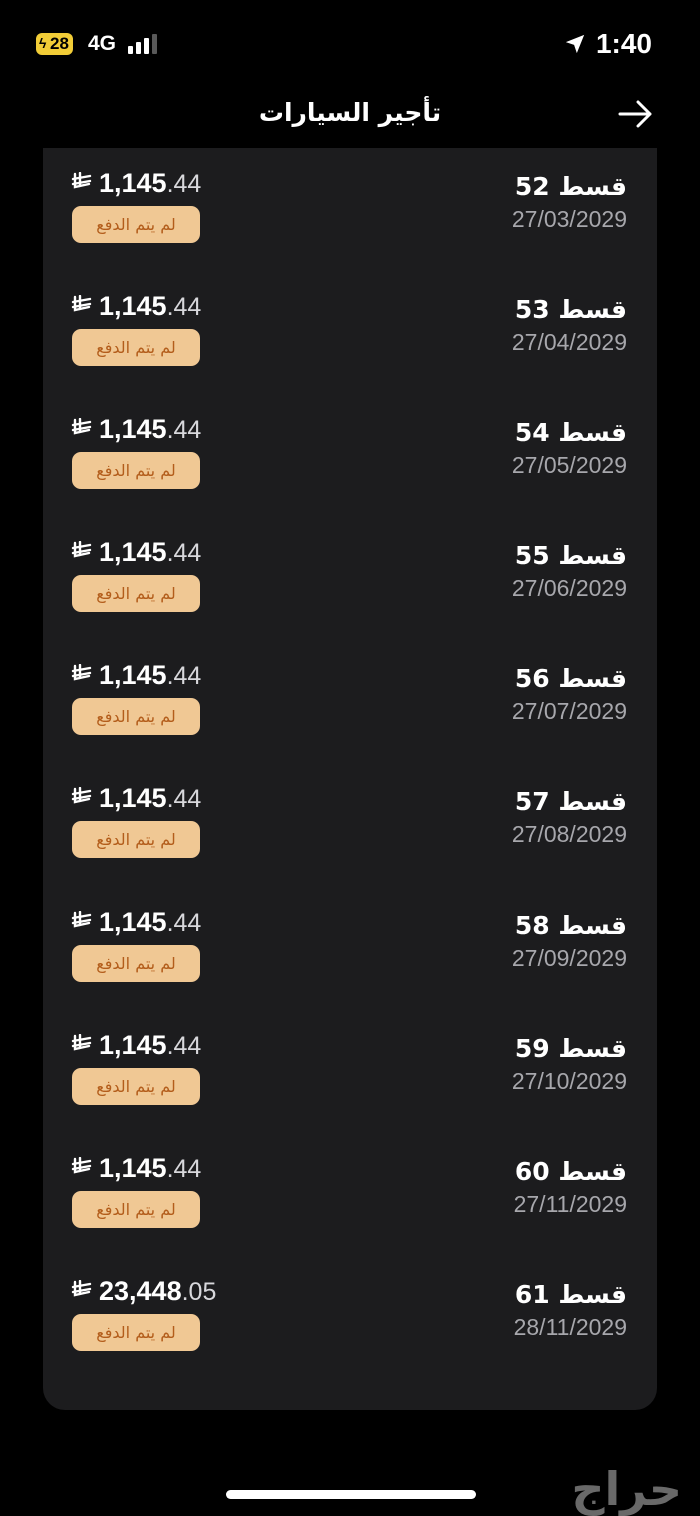 This screenshot has width=700, height=1516. I want to click on installment-row: قسط 58 27/09/2029 1,145 .44 لم يتم الدفع, so click(350, 948).